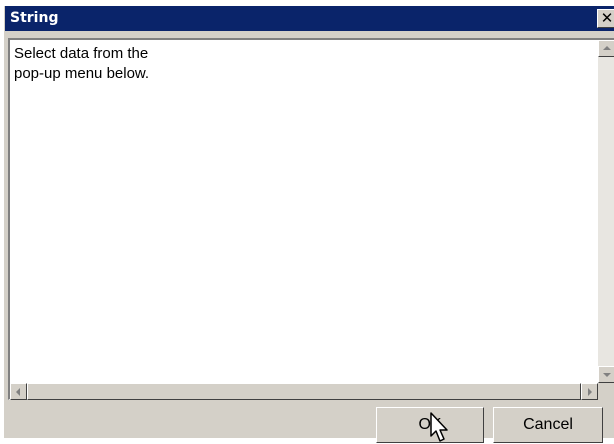 This screenshot has width=614, height=444. I want to click on close-button: ✕, so click(605, 18).